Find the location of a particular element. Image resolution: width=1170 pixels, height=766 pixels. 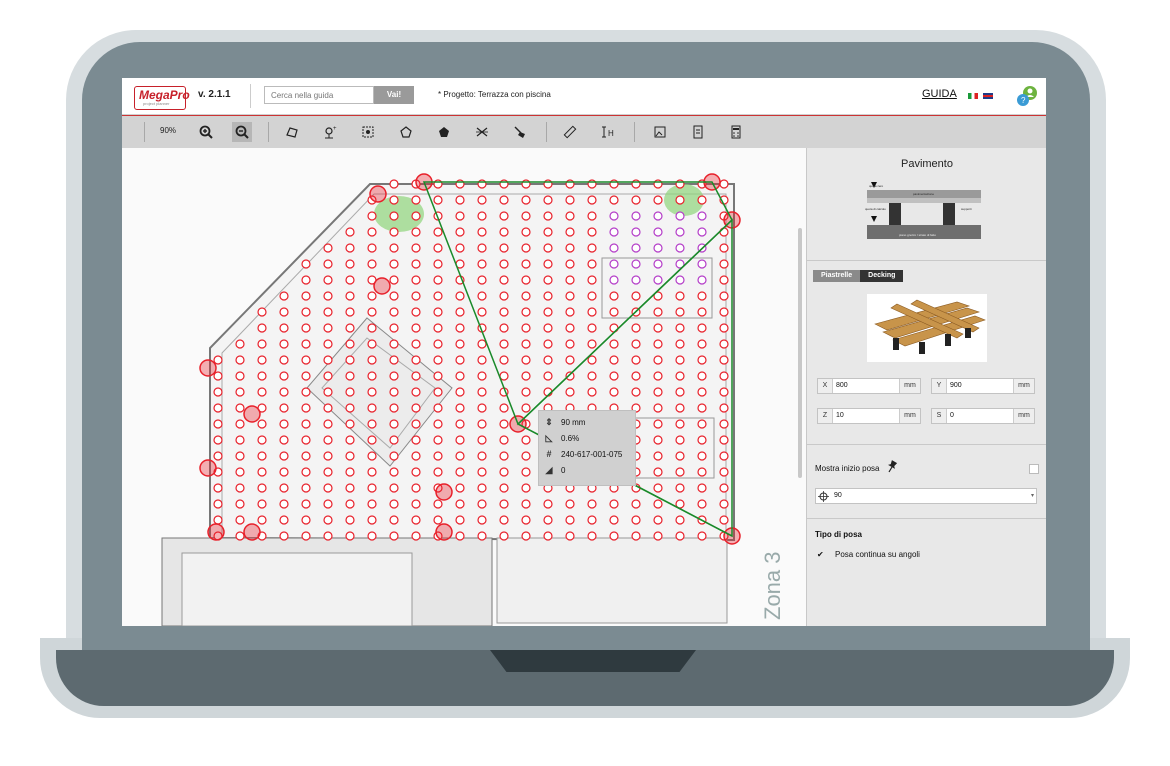

split-icon is located at coordinates (482, 132).